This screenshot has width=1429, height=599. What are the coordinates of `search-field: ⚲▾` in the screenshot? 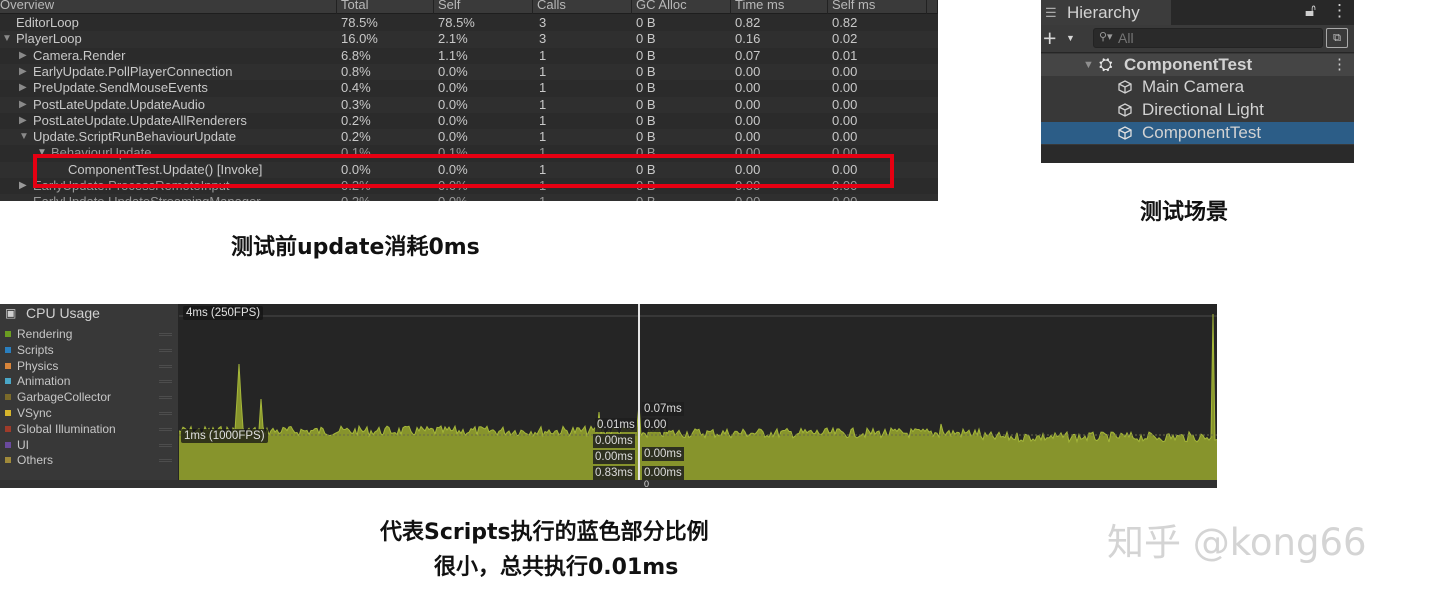 It's located at (1208, 38).